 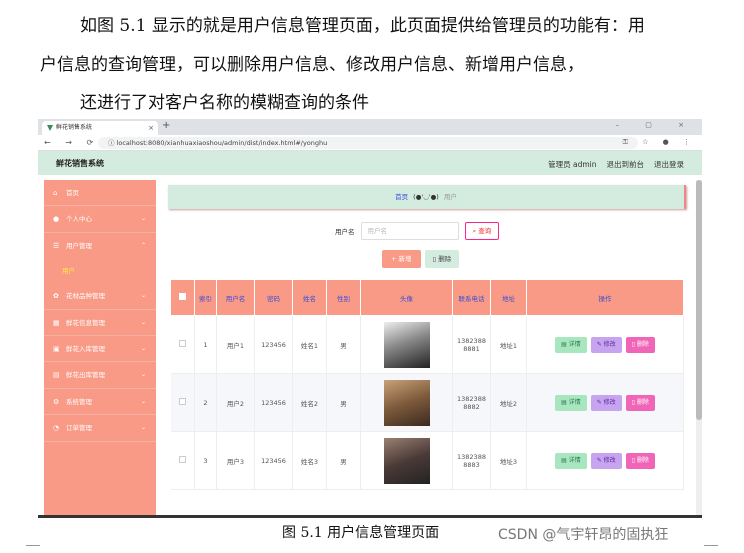 What do you see at coordinates (471, 348) in the screenshot?
I see `phone-part2: 8881` at bounding box center [471, 348].